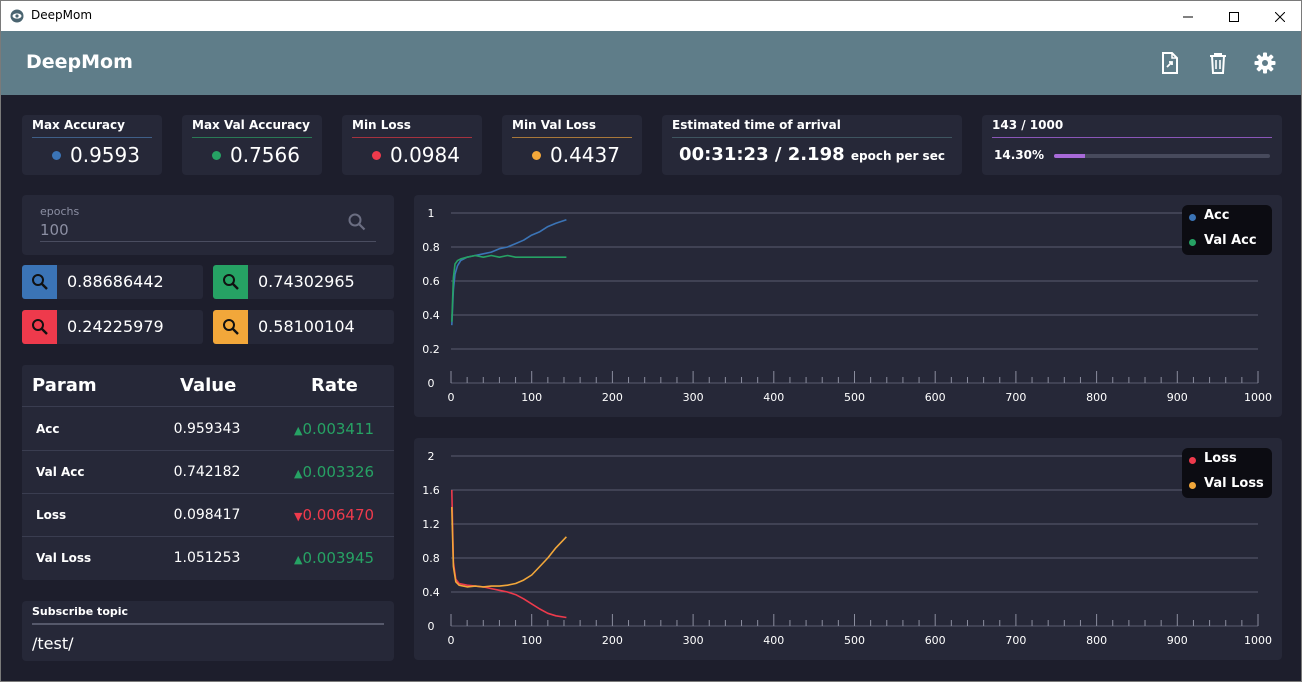 Image resolution: width=1302 pixels, height=682 pixels. I want to click on loss-series-val-loss, so click(509, 547).